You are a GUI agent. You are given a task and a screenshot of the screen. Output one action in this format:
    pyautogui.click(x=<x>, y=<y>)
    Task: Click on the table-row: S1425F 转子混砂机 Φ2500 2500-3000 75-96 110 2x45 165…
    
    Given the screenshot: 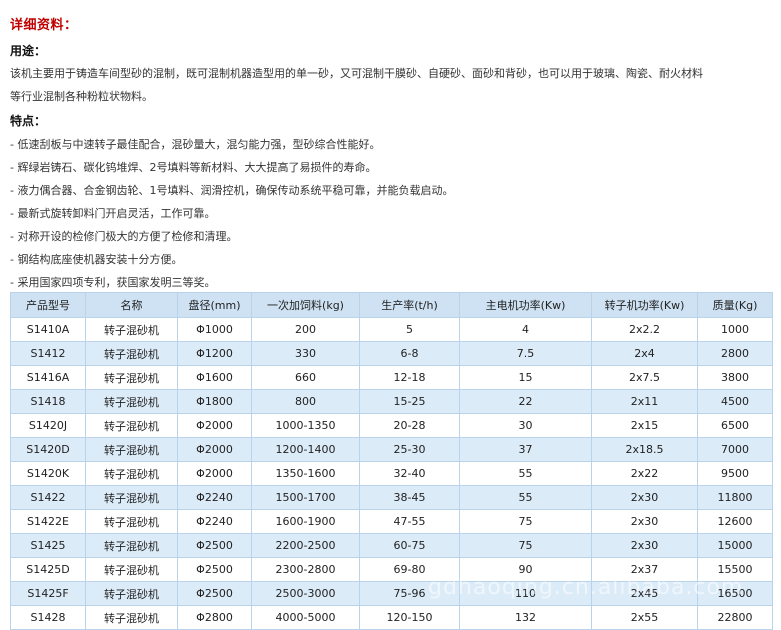 What is the action you would take?
    pyautogui.click(x=391, y=593)
    